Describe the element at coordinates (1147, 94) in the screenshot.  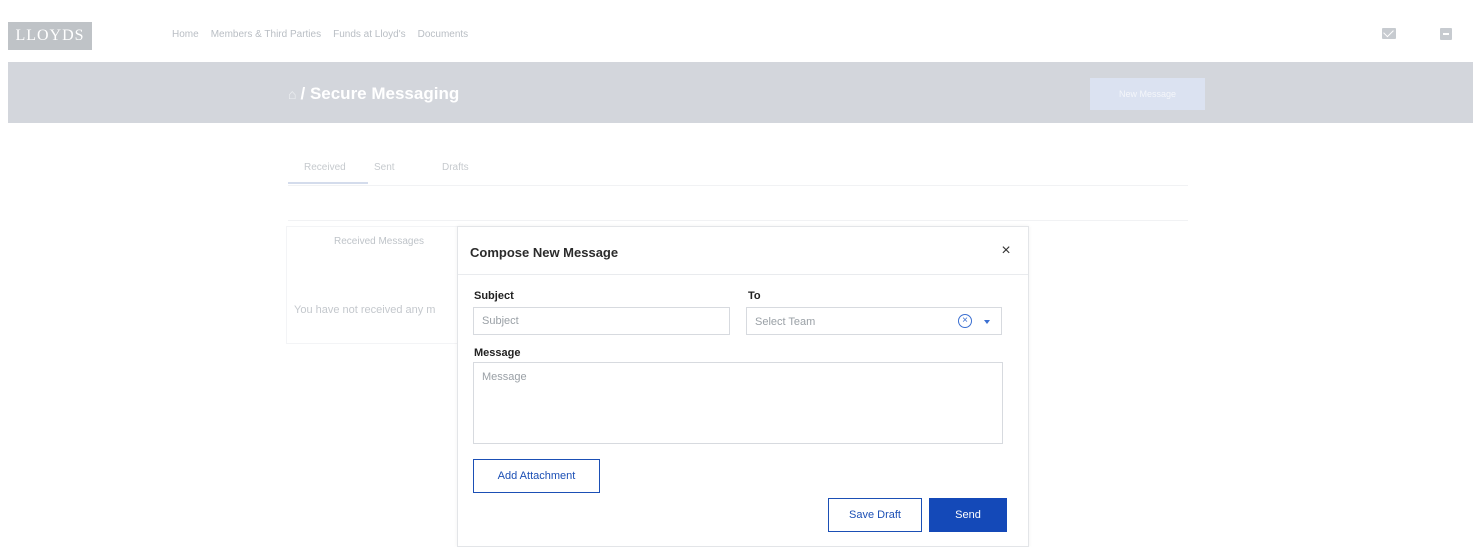
I see `new-message-button: New Message` at that location.